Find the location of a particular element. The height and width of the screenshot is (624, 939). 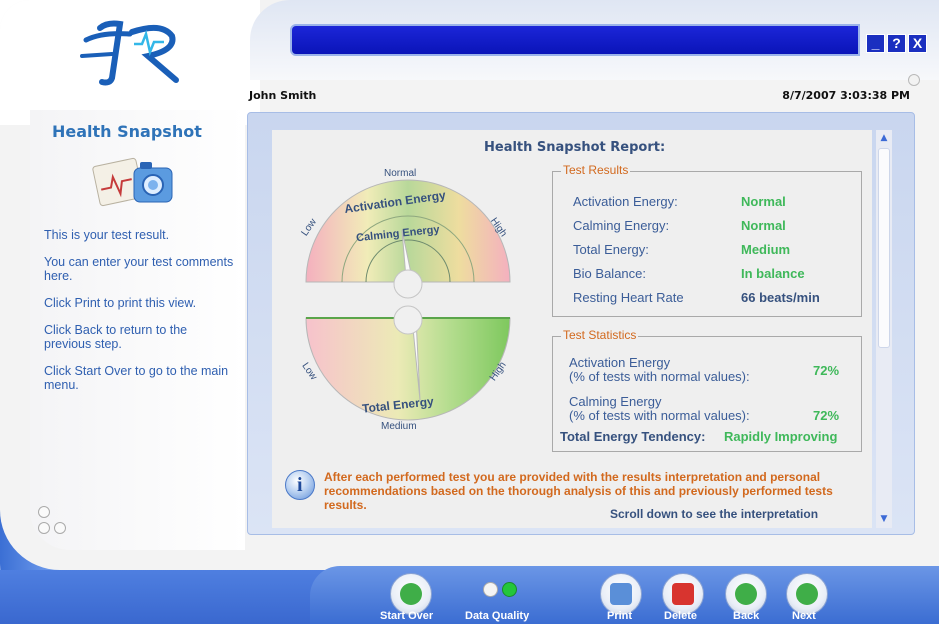

report-title: Health Snapshot Report: is located at coordinates (575, 147).